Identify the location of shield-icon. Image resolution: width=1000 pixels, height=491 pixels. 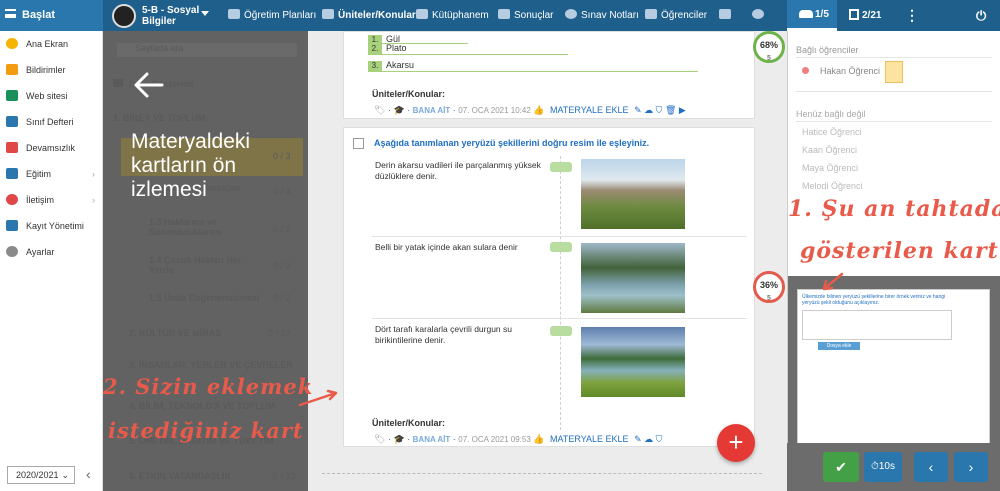
(328, 14).